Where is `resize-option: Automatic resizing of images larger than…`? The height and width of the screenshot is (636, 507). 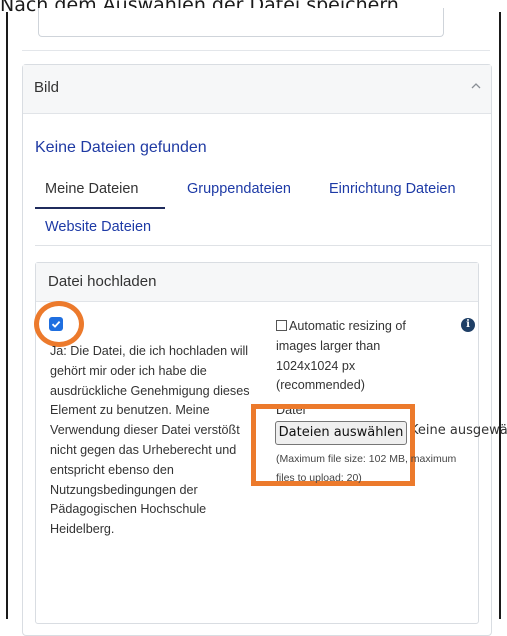
resize-option: Automatic resizing of images larger than… is located at coordinates (361, 356).